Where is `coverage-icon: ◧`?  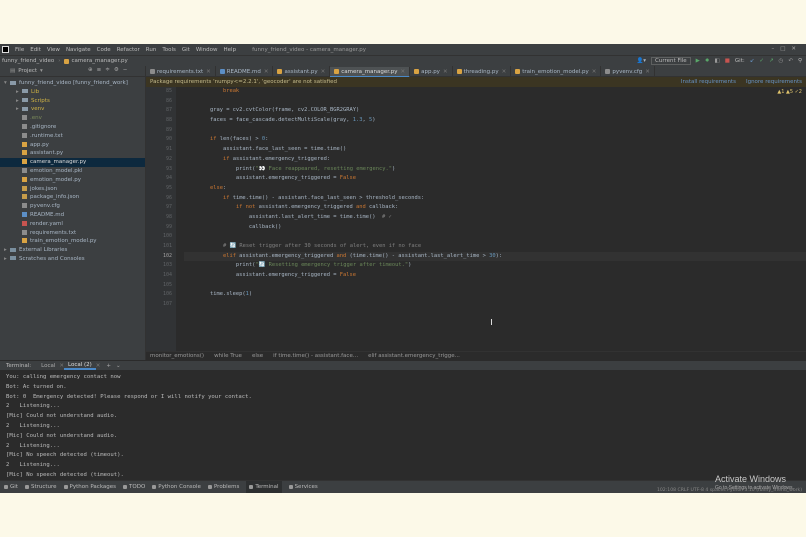 coverage-icon: ◧ is located at coordinates (717, 61).